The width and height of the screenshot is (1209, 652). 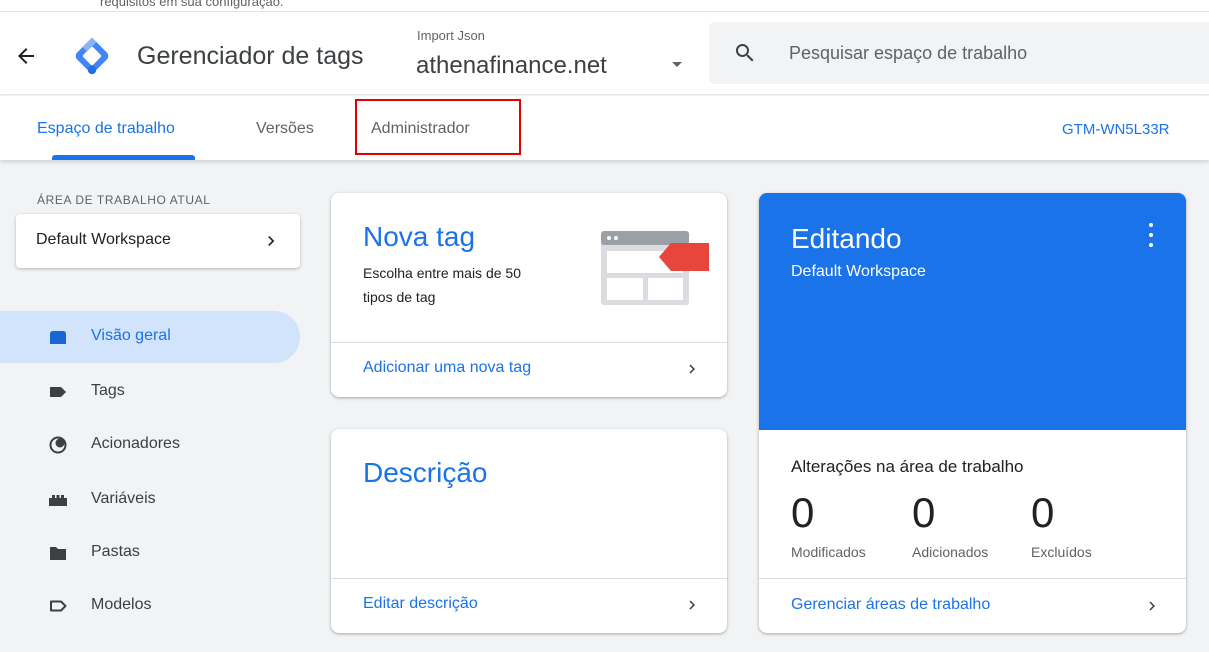 What do you see at coordinates (419, 236) in the screenshot?
I see `new-tag-title: Nova tag` at bounding box center [419, 236].